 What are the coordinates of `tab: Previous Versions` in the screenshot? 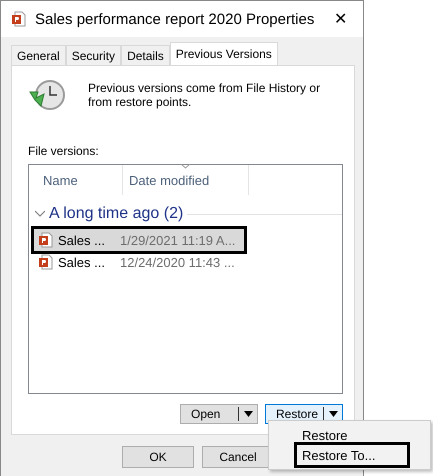 It's located at (224, 53).